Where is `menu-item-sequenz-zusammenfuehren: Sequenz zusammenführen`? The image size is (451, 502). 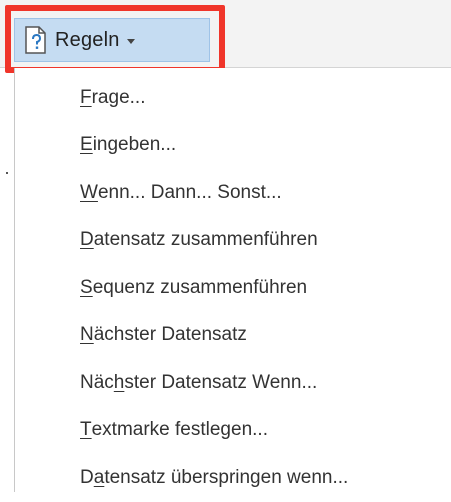
menu-item-sequenz-zusammenfuehren: Sequenz zusammenführen is located at coordinates (233, 288).